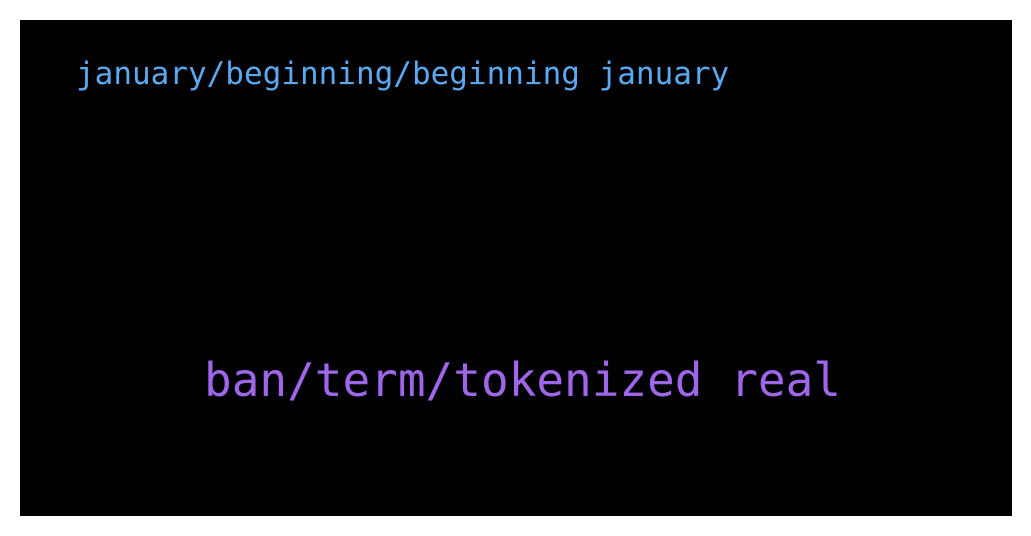 The height and width of the screenshot is (536, 1031). What do you see at coordinates (522, 380) in the screenshot?
I see `bottom-text-line: ban/term/tokenized real` at bounding box center [522, 380].